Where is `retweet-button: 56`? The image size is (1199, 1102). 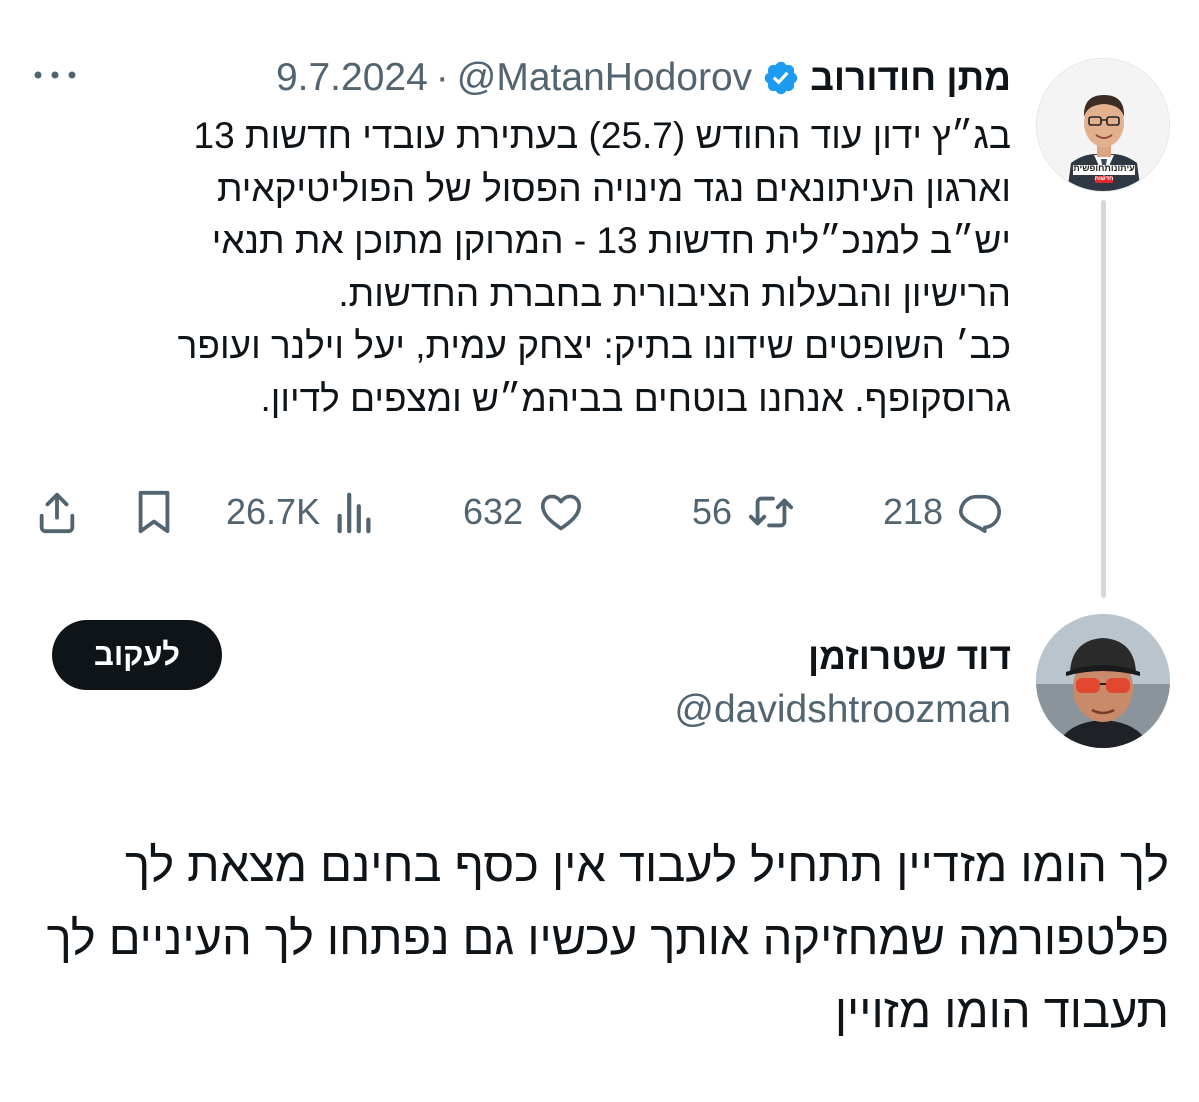
retweet-button: 56 is located at coordinates (744, 512).